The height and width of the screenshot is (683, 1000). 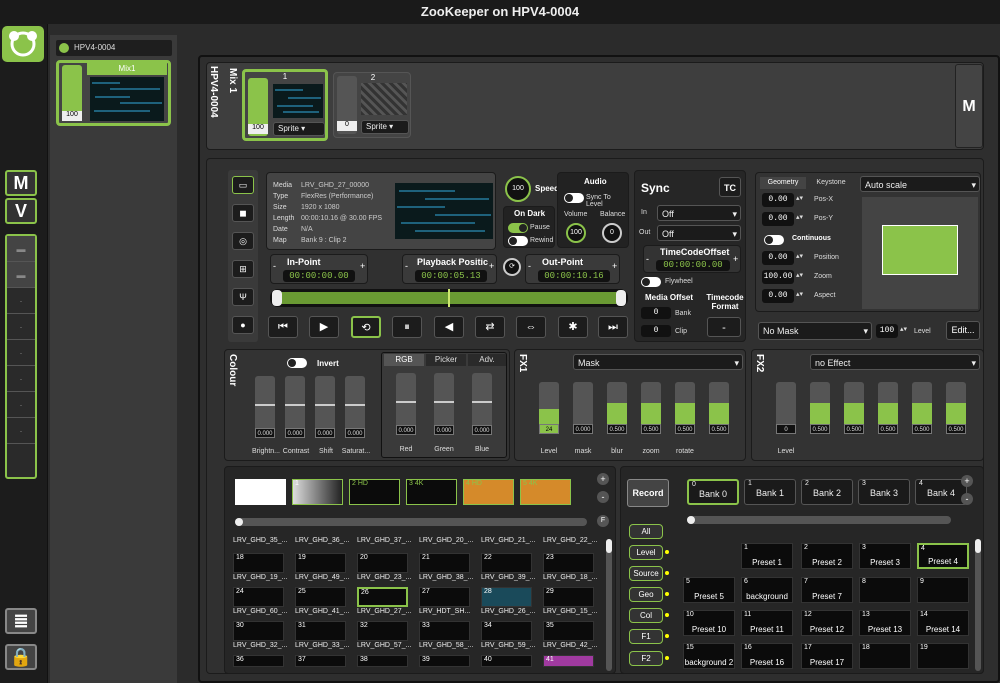 I want to click on playback-plus: +, so click(x=491, y=266).